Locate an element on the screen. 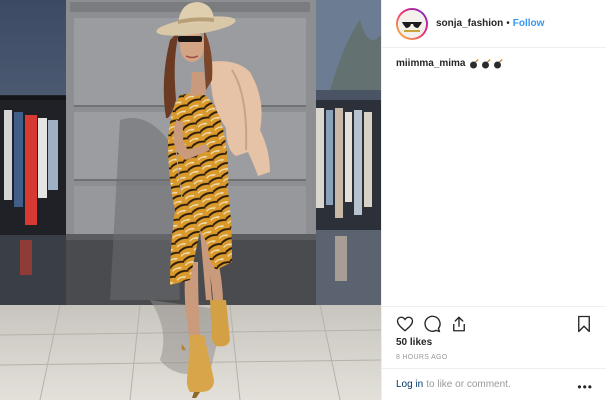  avatar-image is located at coordinates (412, 23).